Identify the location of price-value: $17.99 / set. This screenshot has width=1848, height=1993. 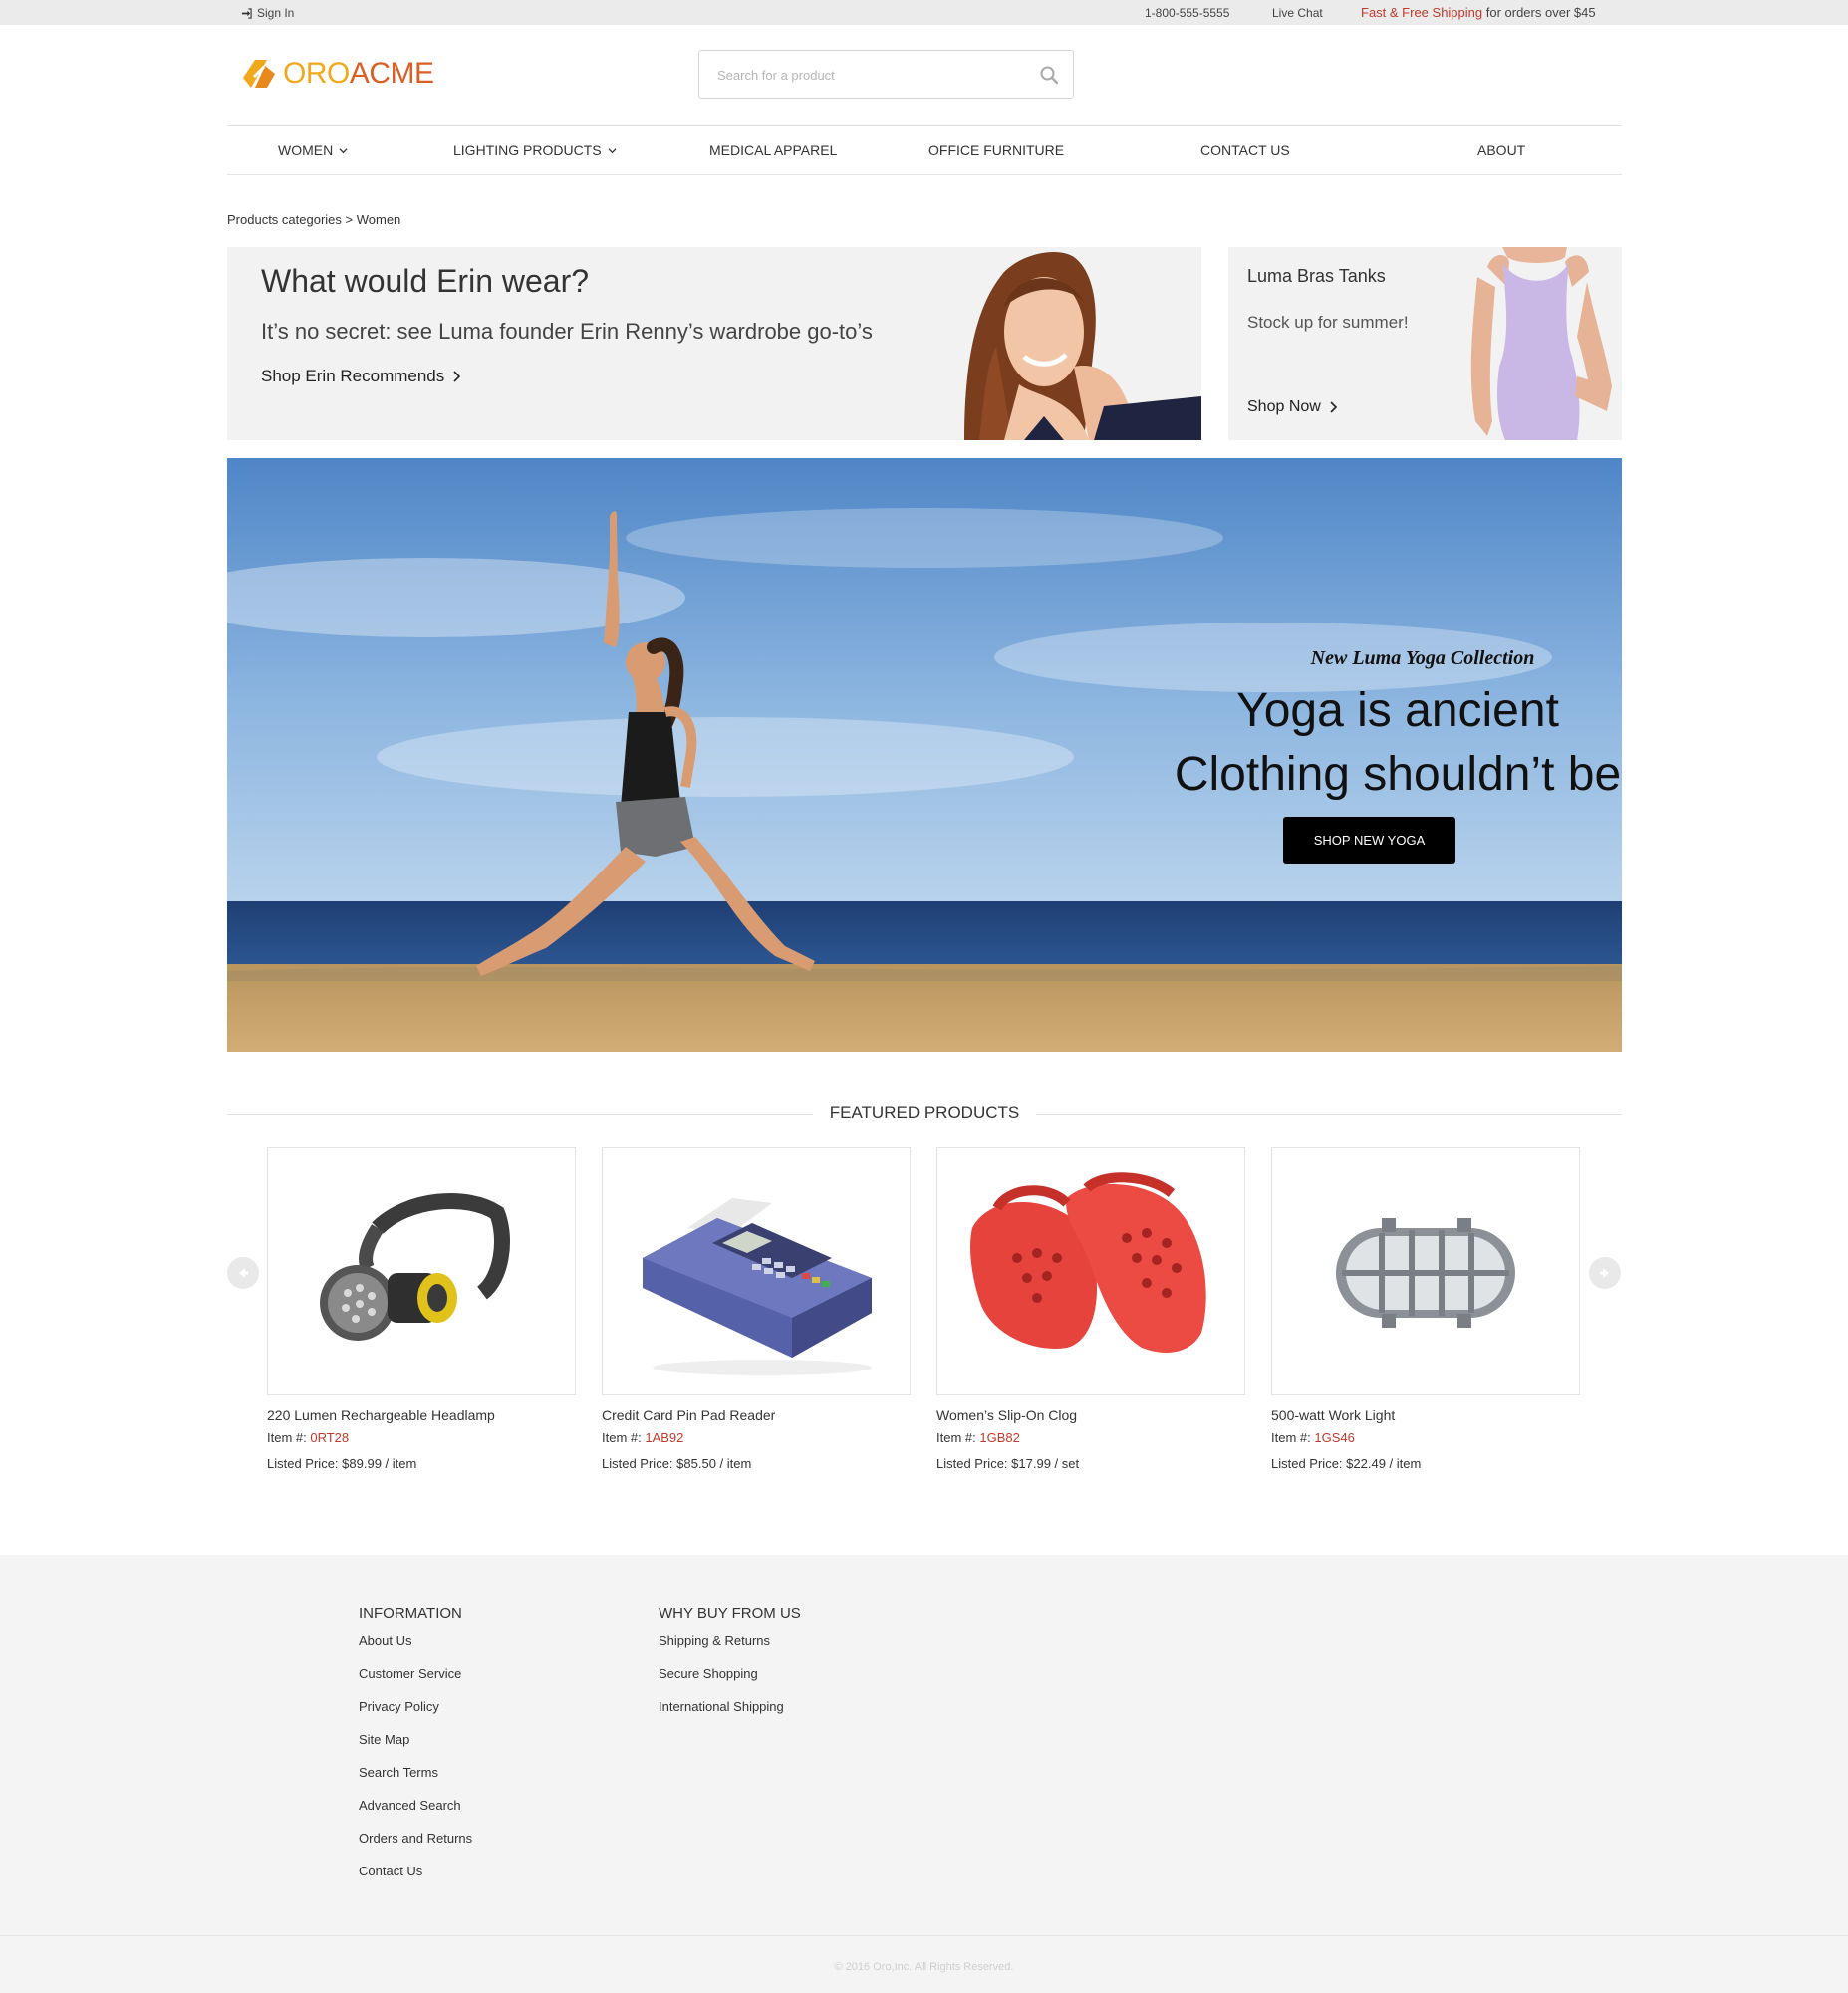
(1046, 1463).